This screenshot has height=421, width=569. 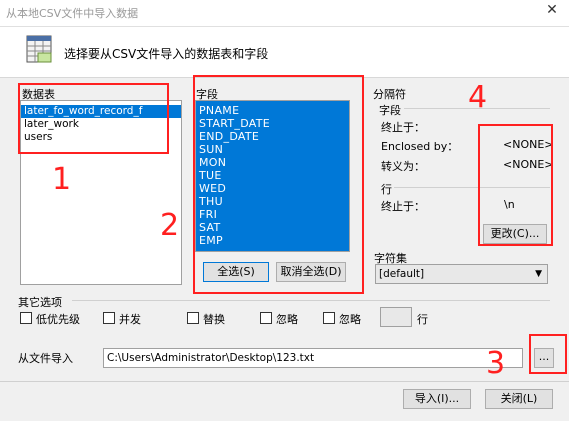 What do you see at coordinates (552, 12) in the screenshot?
I see `close-icon: ✕` at bounding box center [552, 12].